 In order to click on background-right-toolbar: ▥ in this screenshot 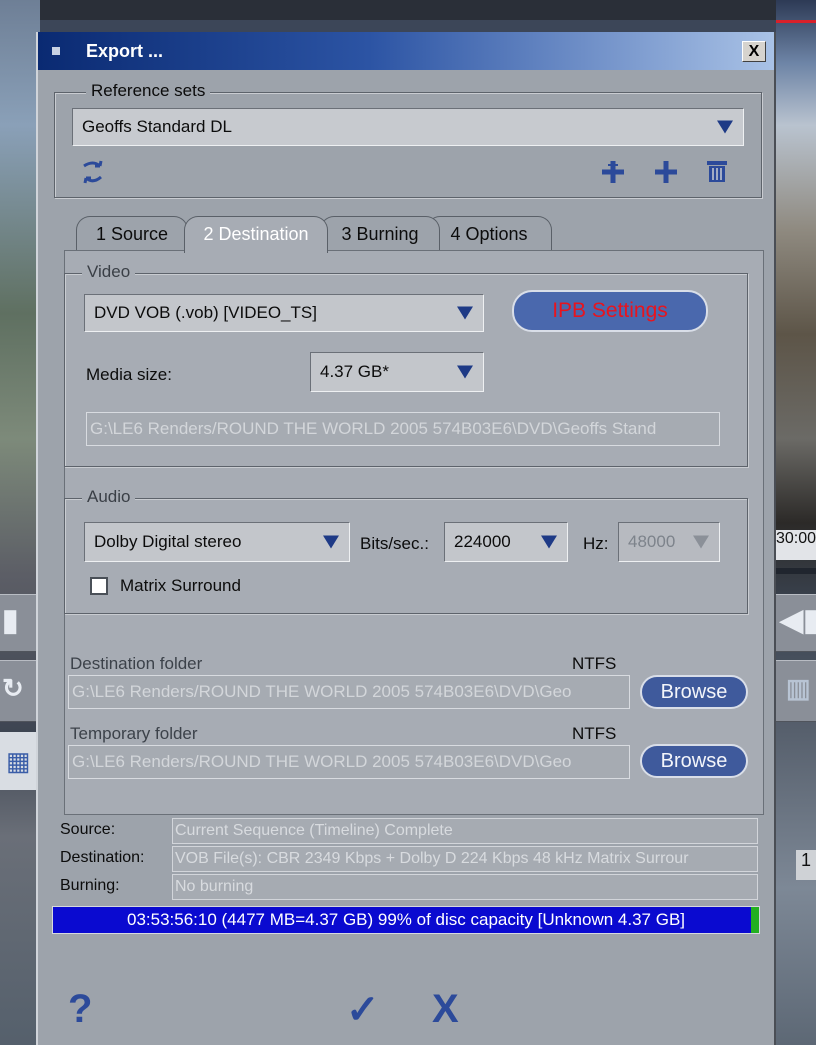, I will do `click(796, 691)`.